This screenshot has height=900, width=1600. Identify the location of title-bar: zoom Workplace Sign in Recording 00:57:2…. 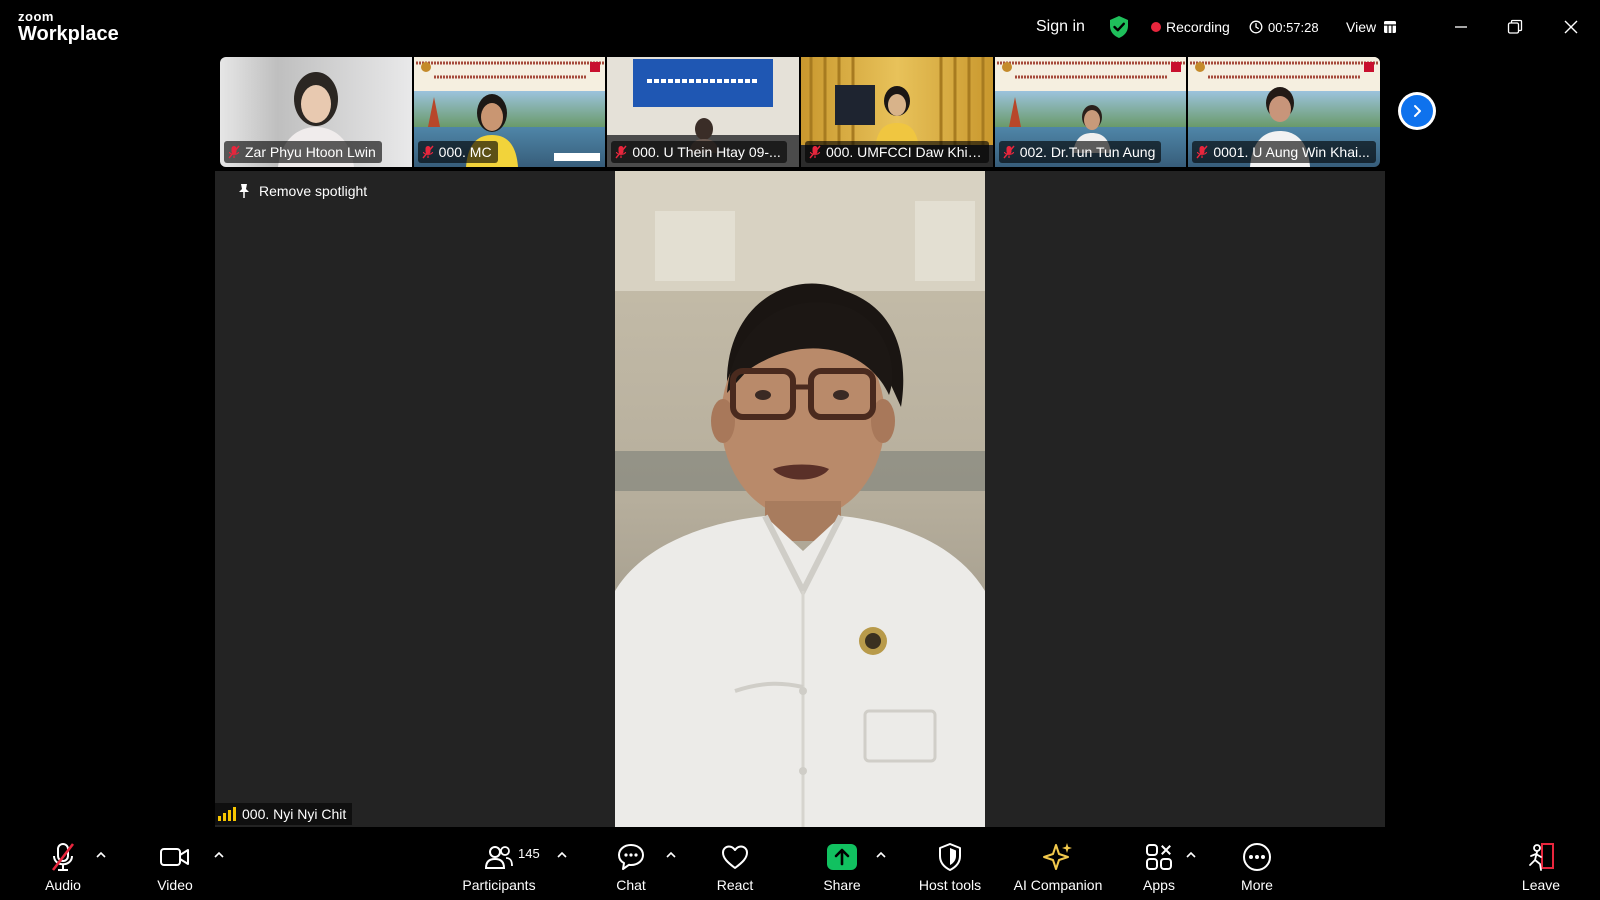
(800, 27).